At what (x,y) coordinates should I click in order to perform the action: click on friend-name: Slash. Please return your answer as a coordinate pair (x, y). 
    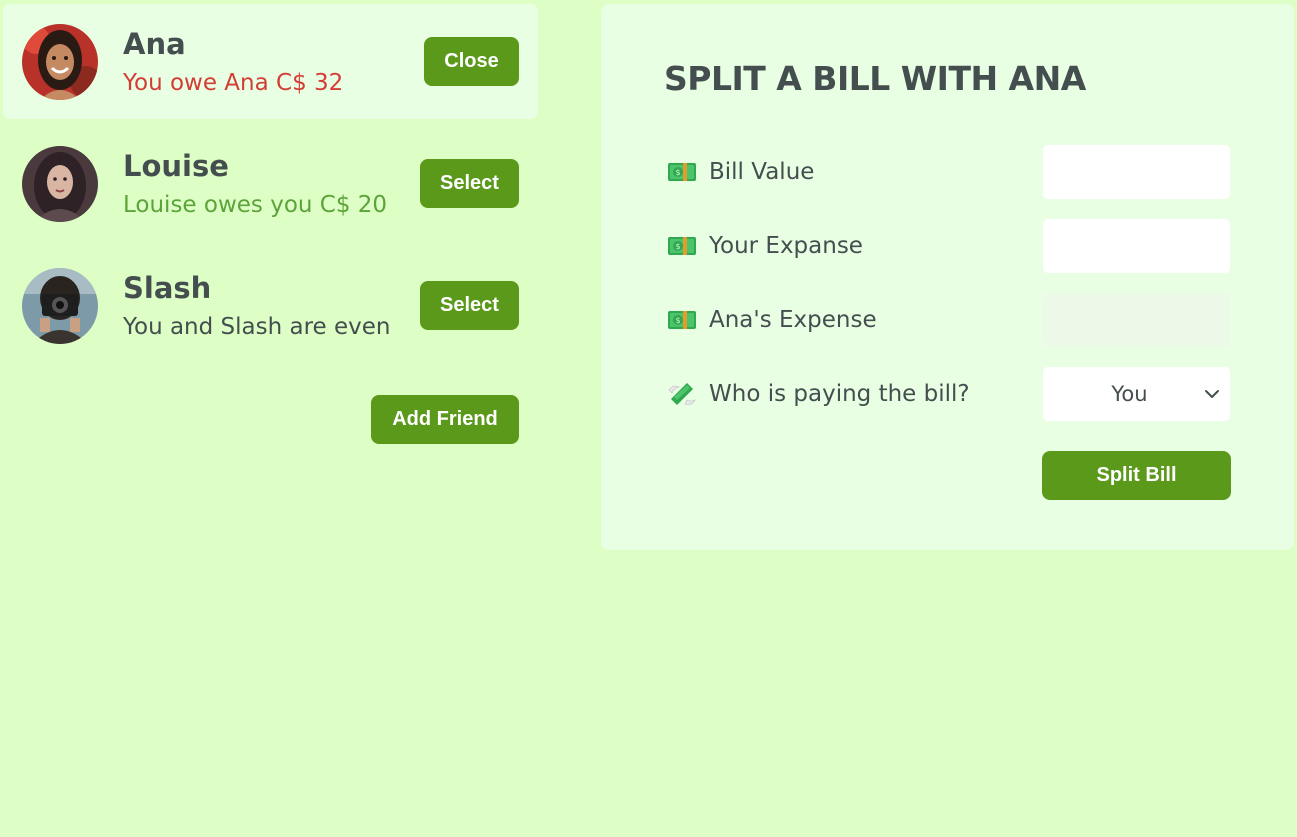
    Looking at the image, I should click on (167, 288).